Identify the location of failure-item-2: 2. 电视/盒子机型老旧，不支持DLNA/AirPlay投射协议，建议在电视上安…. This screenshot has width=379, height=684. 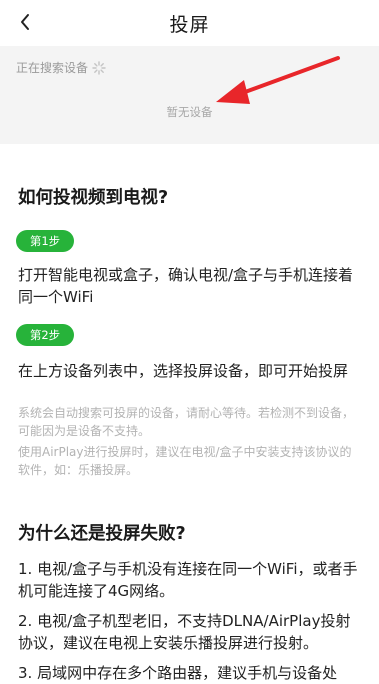
(184, 632).